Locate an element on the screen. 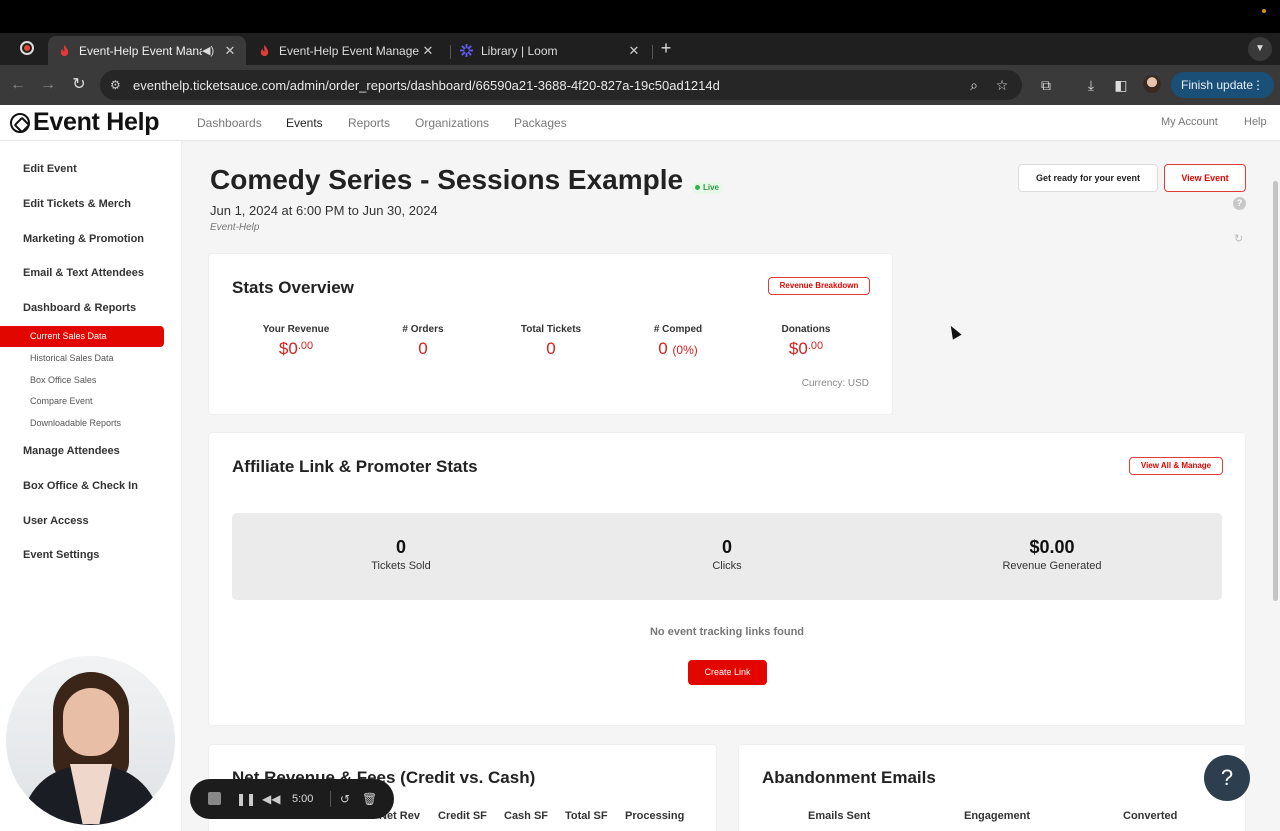 The height and width of the screenshot is (831, 1280). restart-icon: ↺ is located at coordinates (345, 799).